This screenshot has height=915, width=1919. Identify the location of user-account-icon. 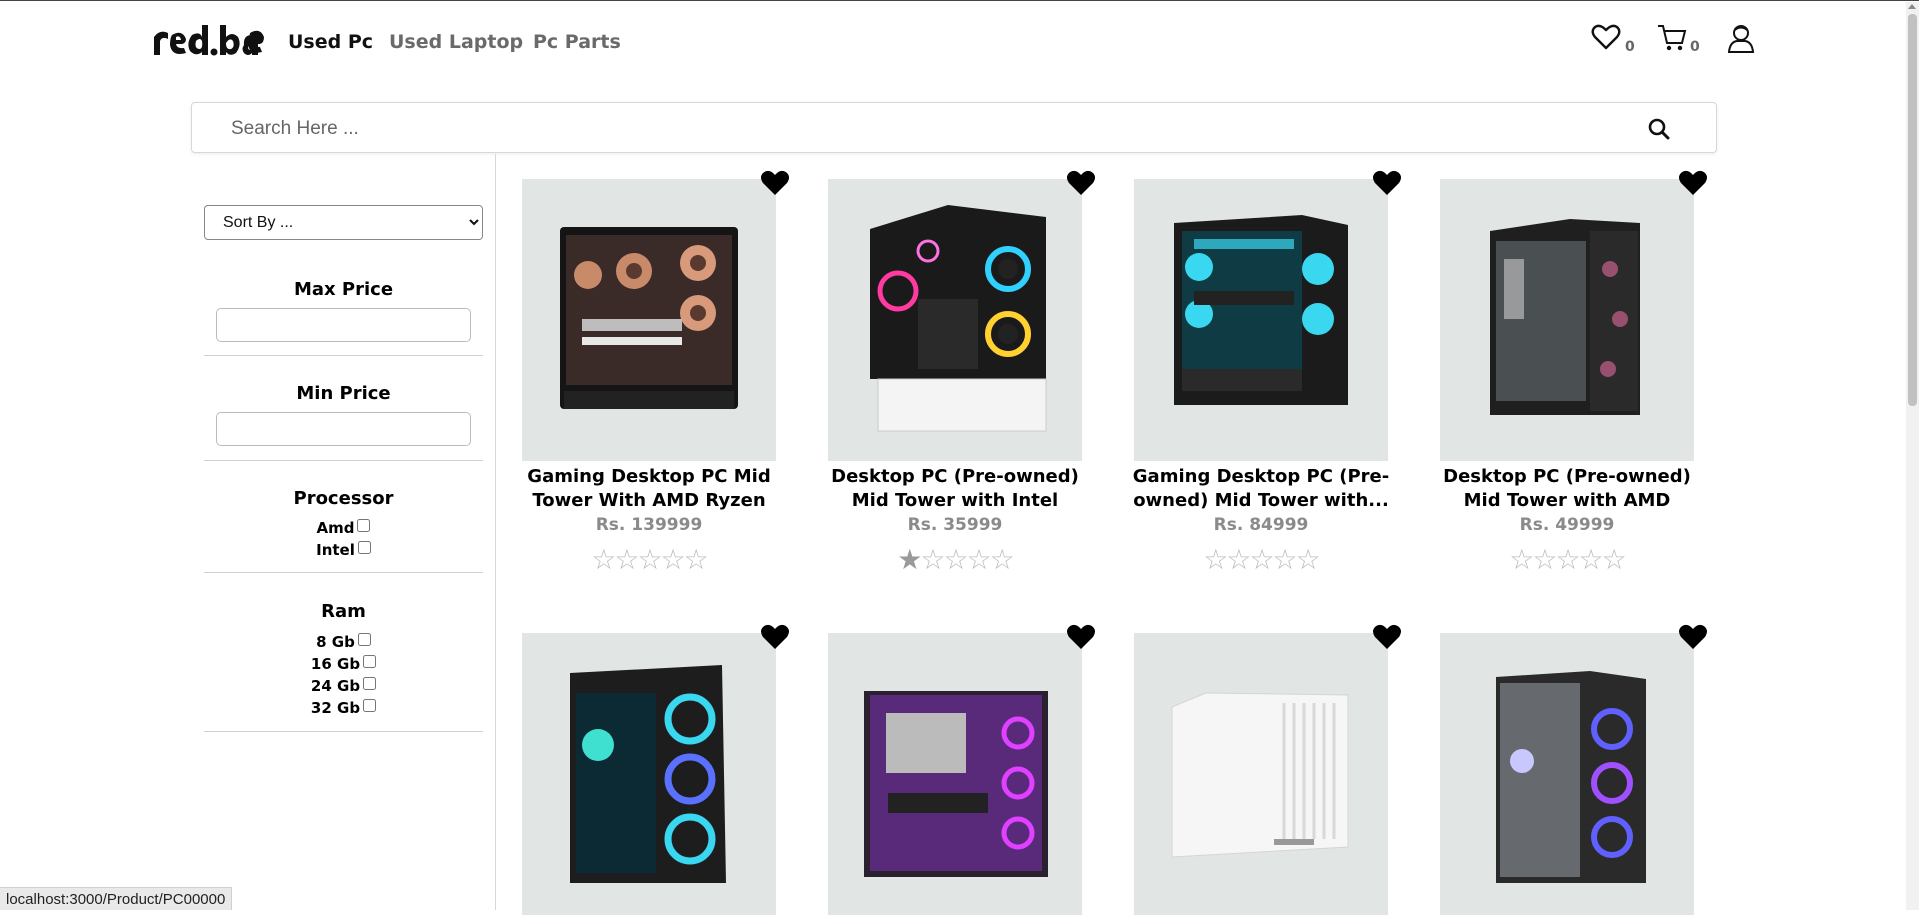
(1741, 38).